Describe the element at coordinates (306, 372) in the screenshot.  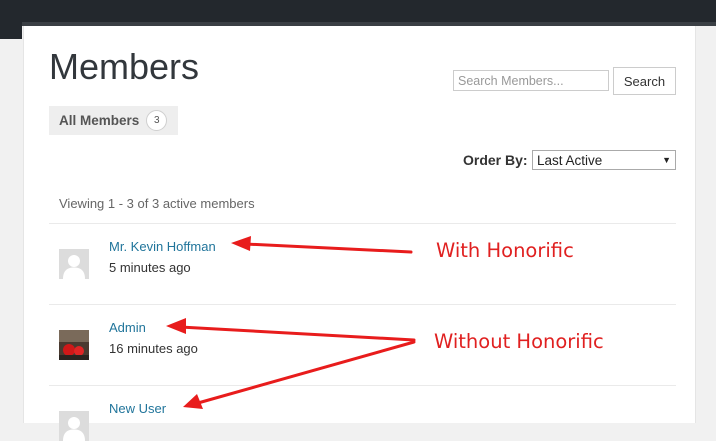
I see `arrow-without-newuser` at that location.